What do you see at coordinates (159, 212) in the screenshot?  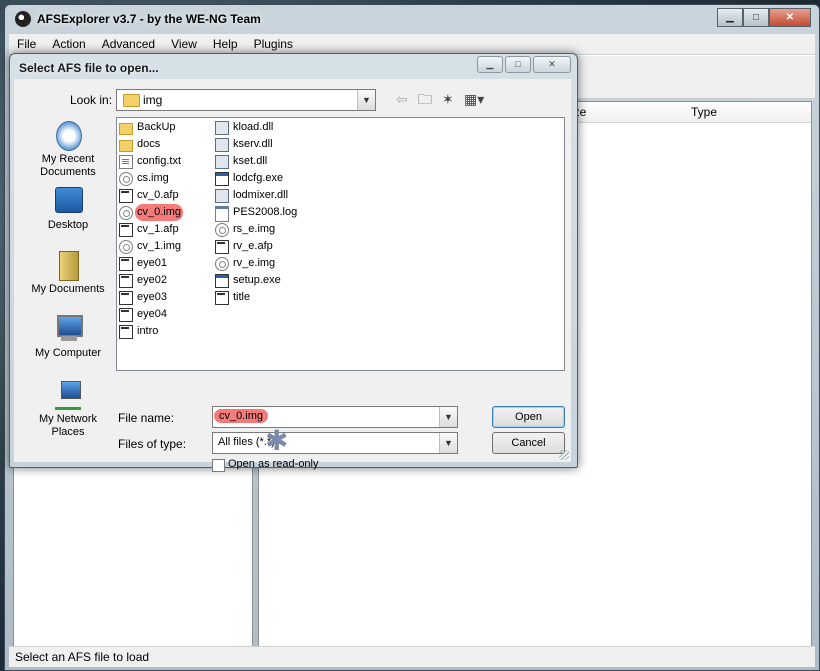 I see `file-item-label: cv_0.img` at bounding box center [159, 212].